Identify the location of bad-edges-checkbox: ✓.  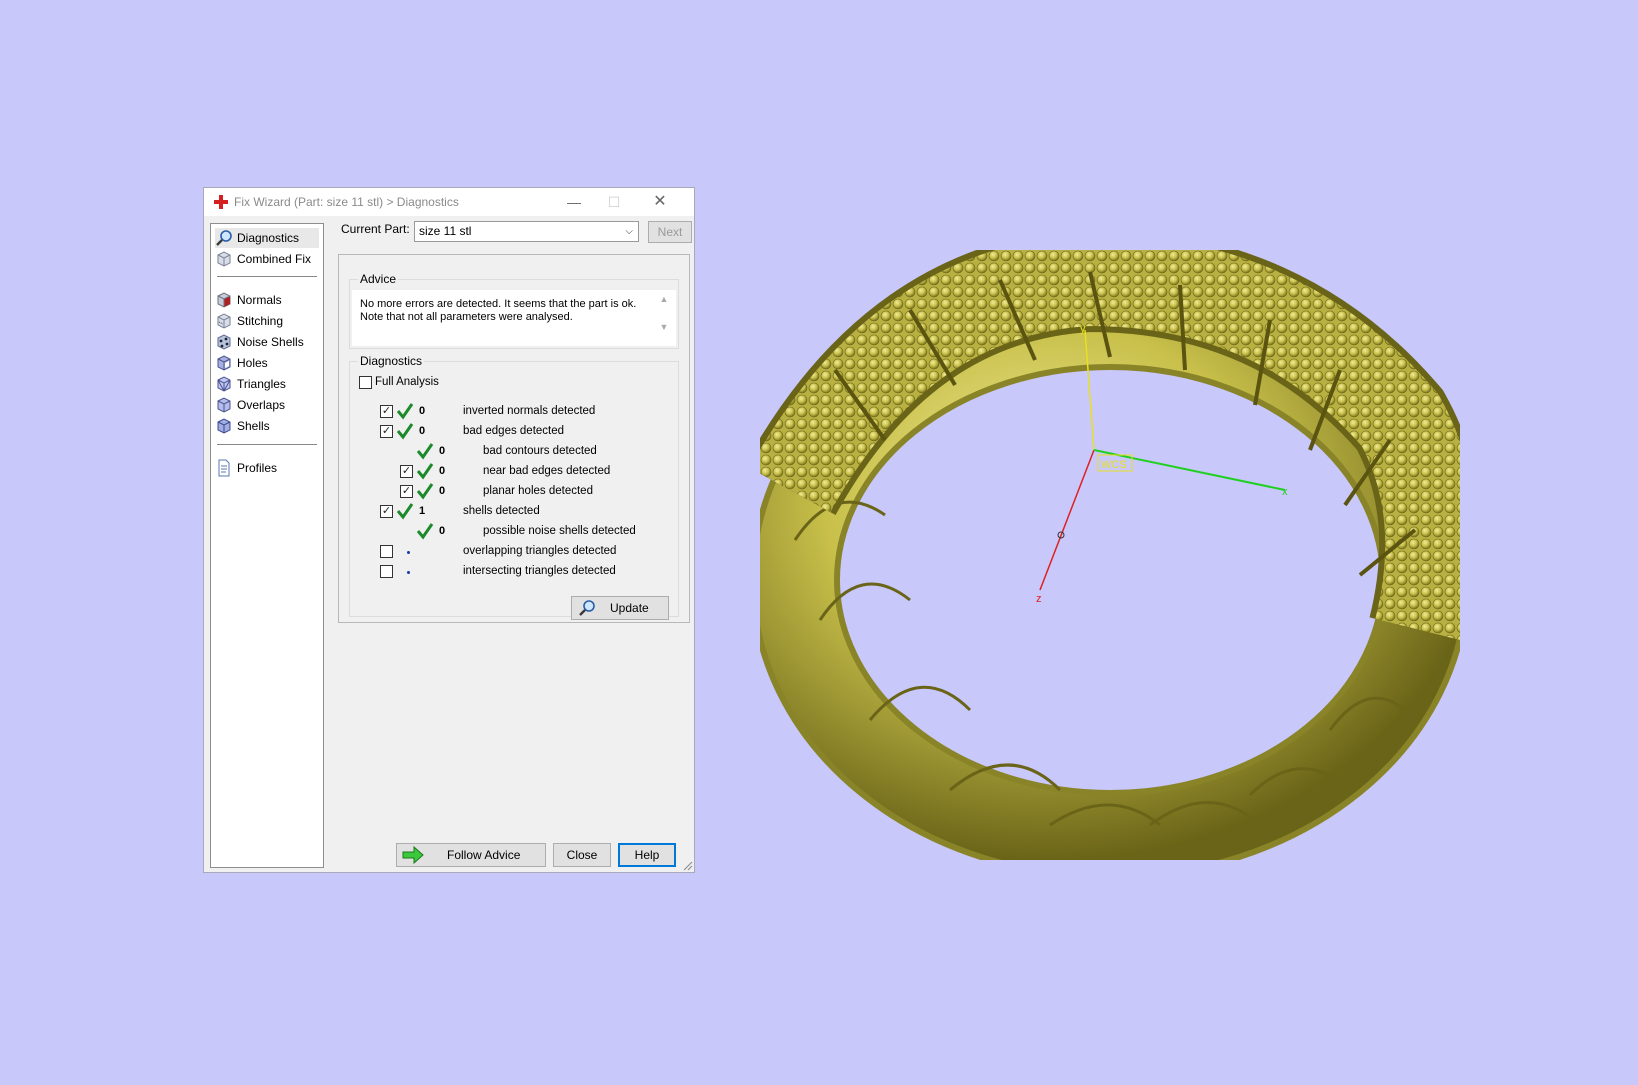
(386, 431).